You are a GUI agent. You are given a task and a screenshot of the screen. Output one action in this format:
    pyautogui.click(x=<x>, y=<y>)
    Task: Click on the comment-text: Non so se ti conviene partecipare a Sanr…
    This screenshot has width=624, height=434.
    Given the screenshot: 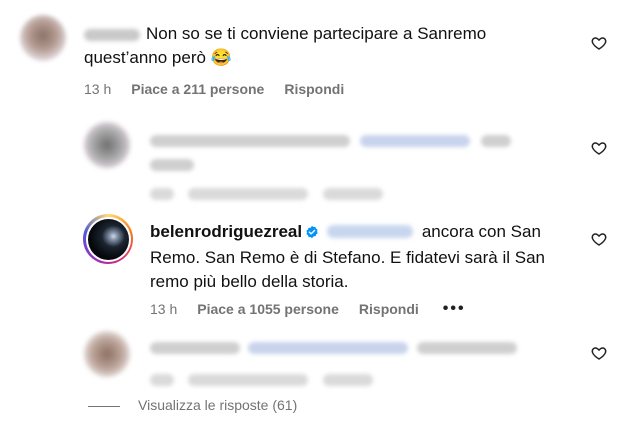 What is the action you would take?
    pyautogui.click(x=324, y=46)
    